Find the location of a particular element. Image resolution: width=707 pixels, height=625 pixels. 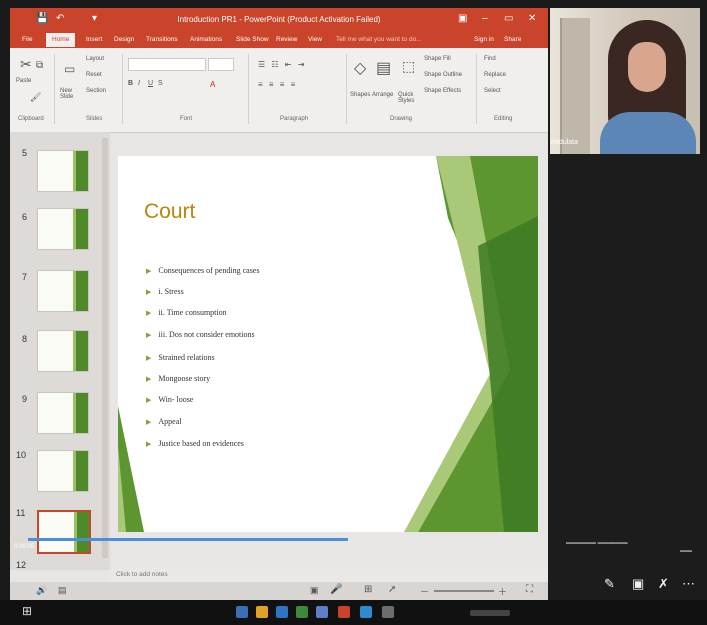

thumb-number: 9 is located at coordinates (25, 399).